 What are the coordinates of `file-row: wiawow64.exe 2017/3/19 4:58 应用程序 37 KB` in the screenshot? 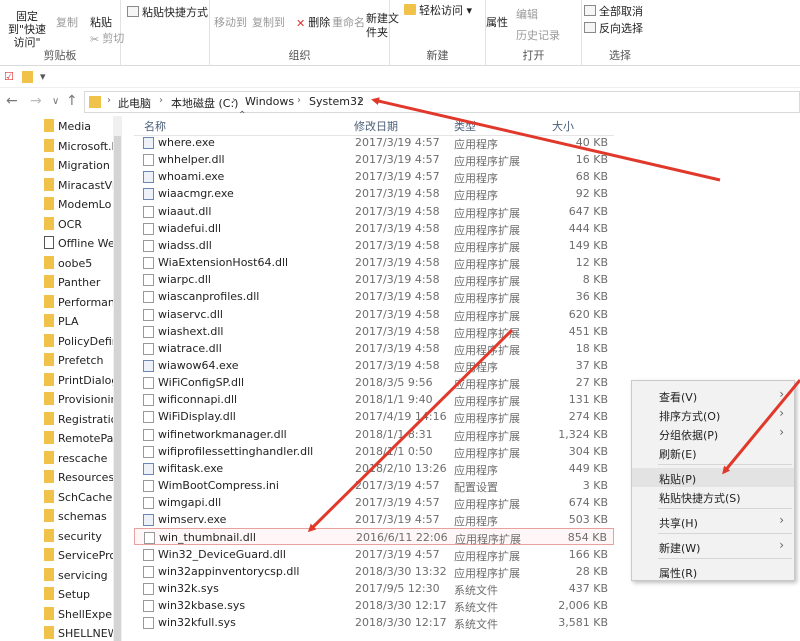 It's located at (374, 365).